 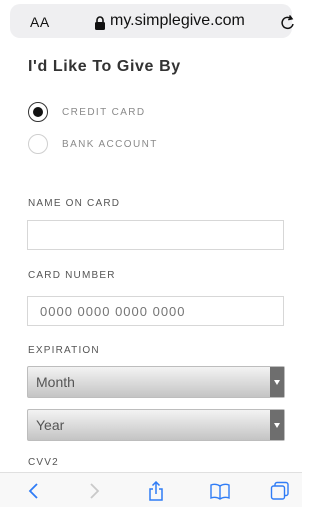 I want to click on expiration-month-select: Month, so click(x=156, y=382).